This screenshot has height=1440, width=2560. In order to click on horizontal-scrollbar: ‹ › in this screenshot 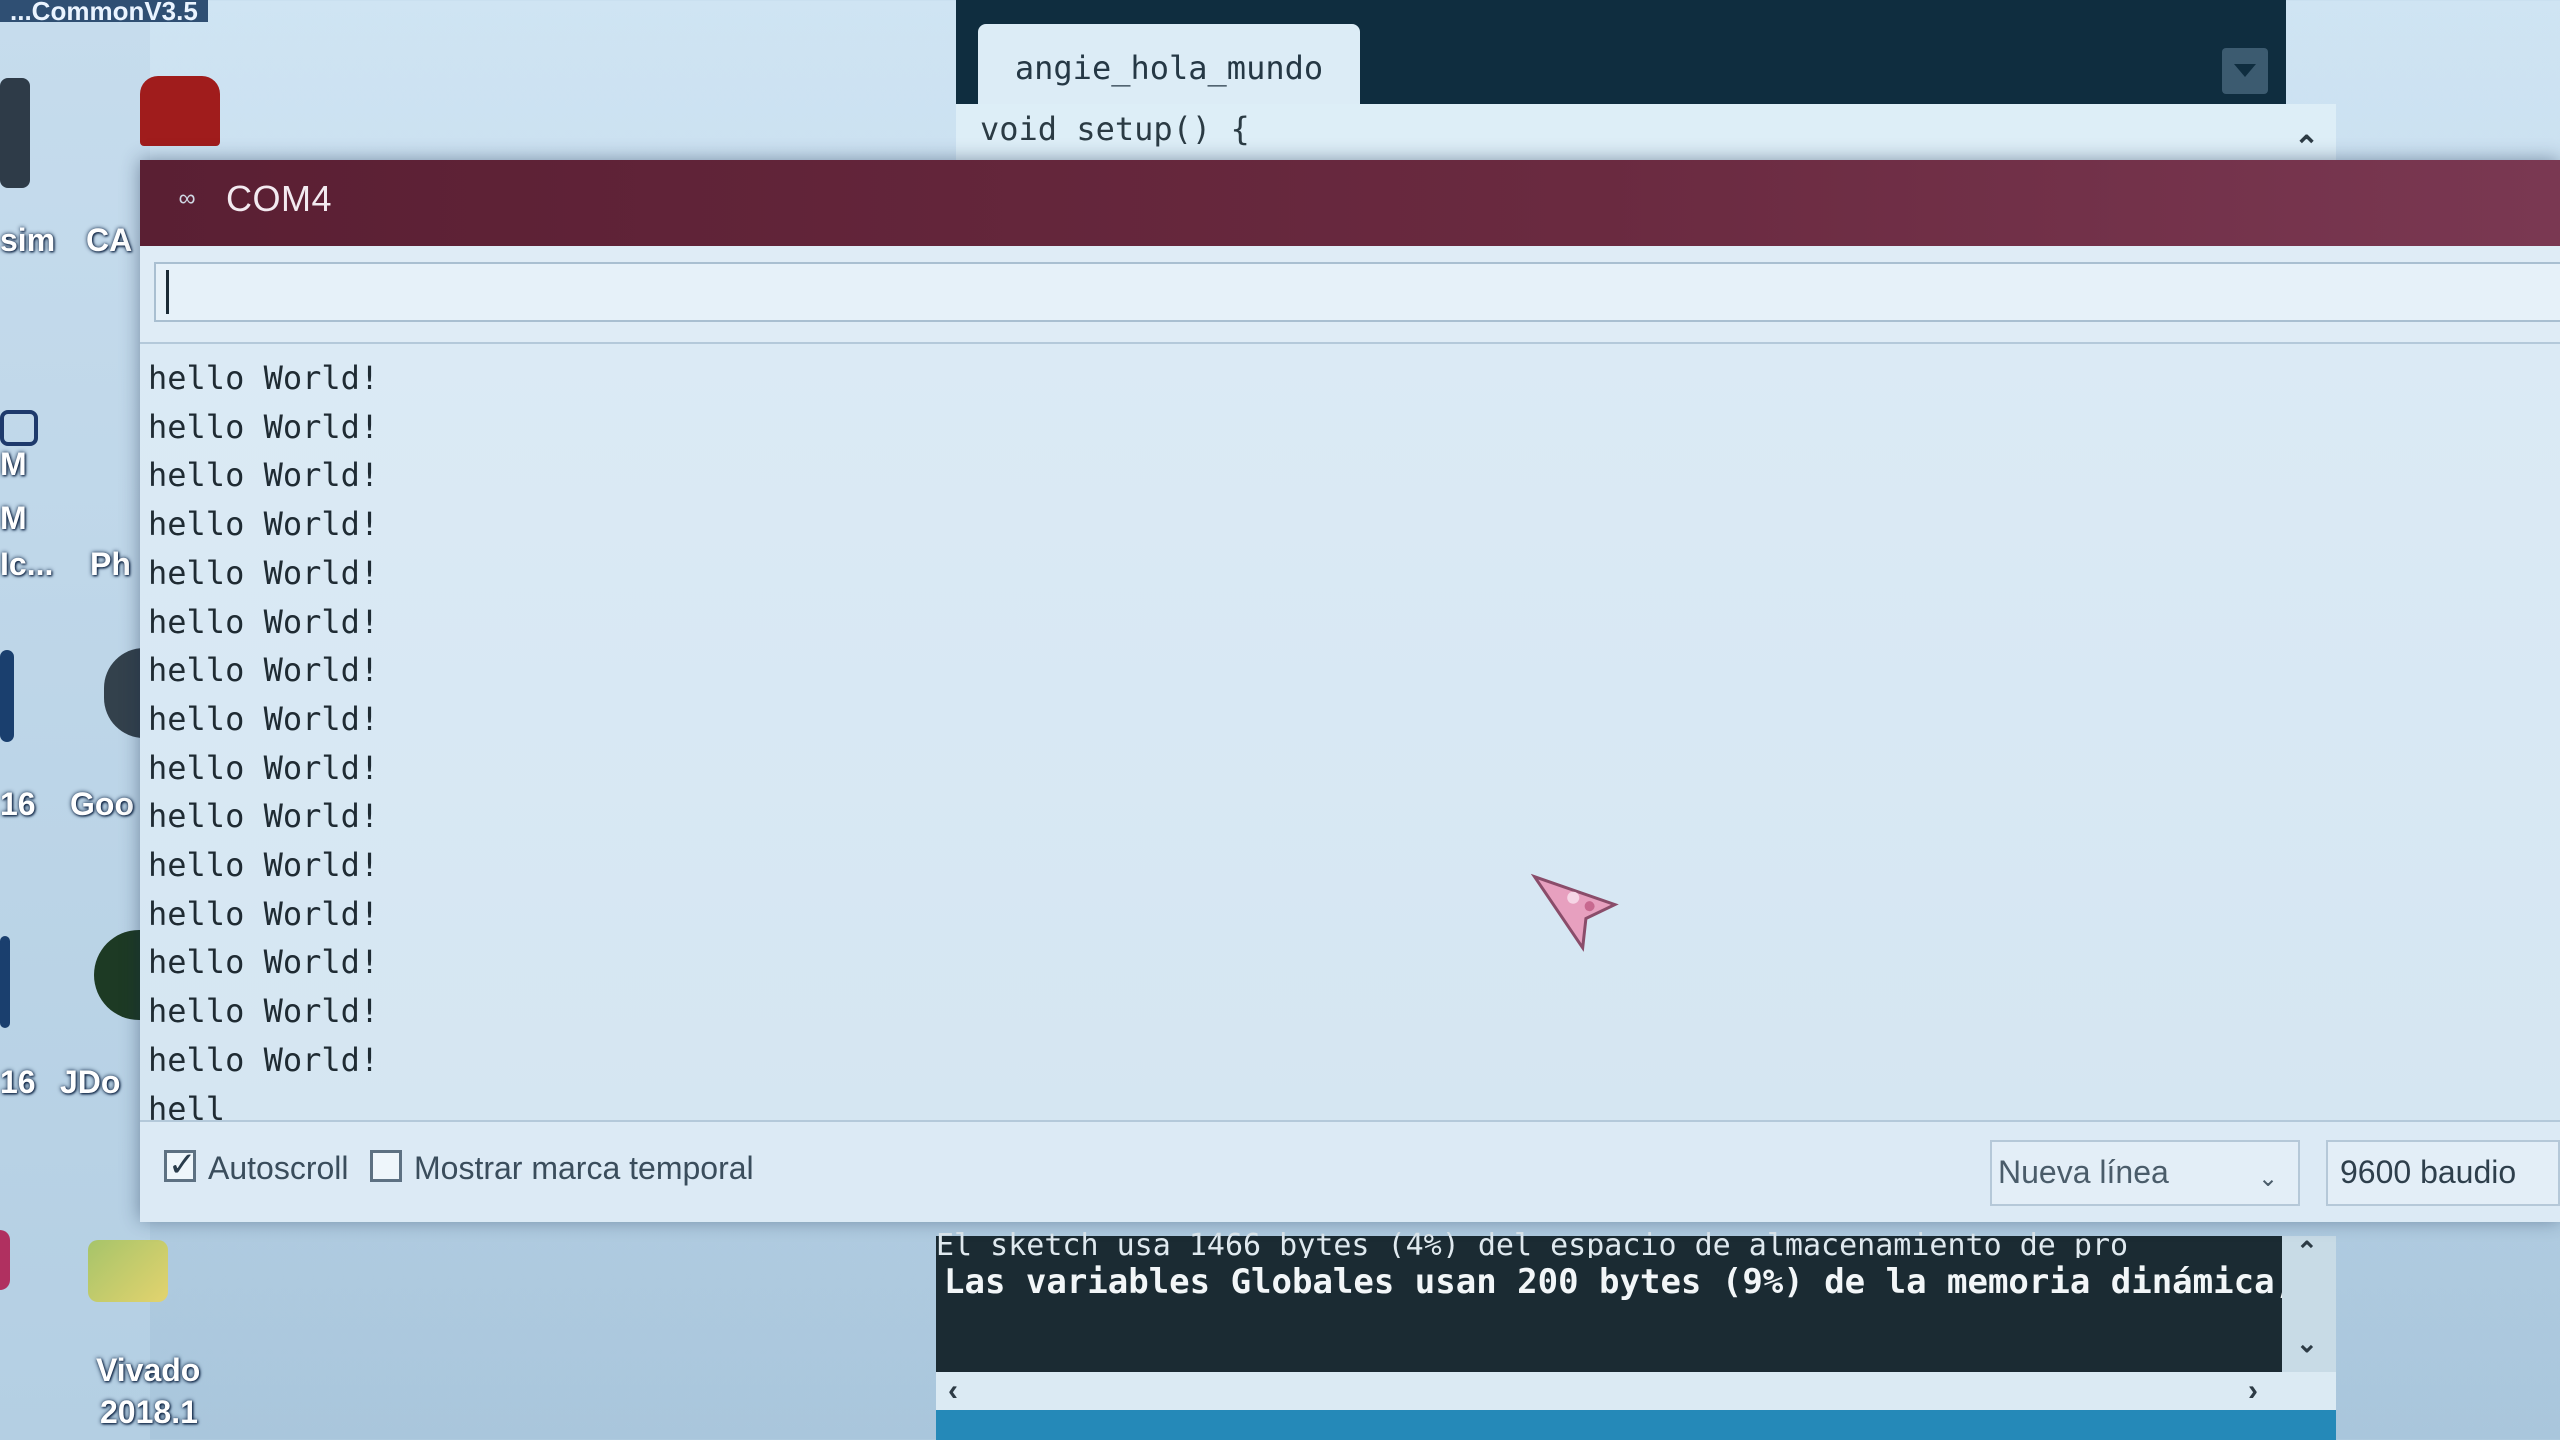, I will do `click(1636, 1391)`.